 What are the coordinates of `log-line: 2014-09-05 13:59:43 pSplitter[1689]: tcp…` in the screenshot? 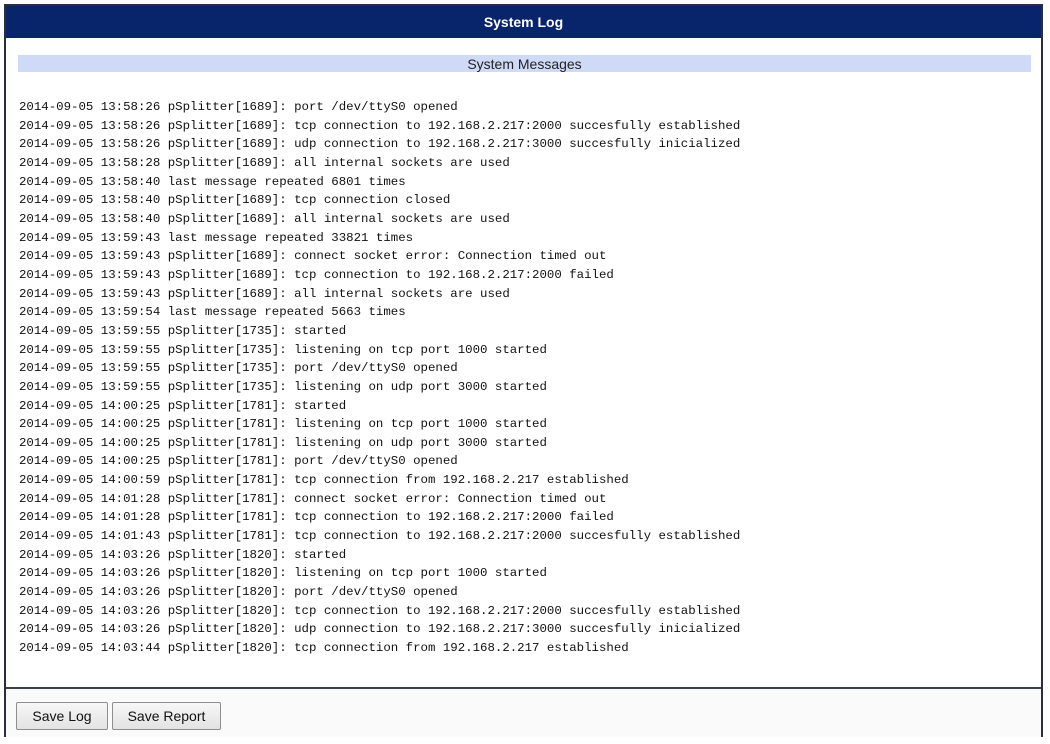 It's located at (316, 274).